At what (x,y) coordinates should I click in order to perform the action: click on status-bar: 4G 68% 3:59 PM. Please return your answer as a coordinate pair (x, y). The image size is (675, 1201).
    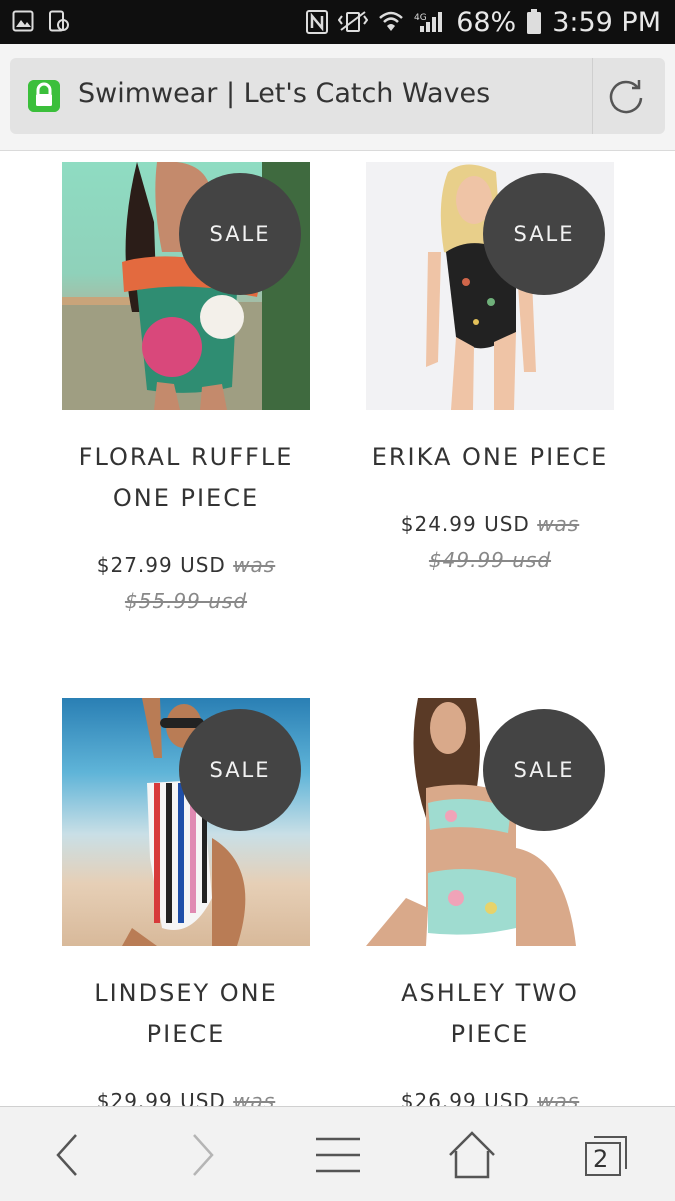
    Looking at the image, I should click on (337, 22).